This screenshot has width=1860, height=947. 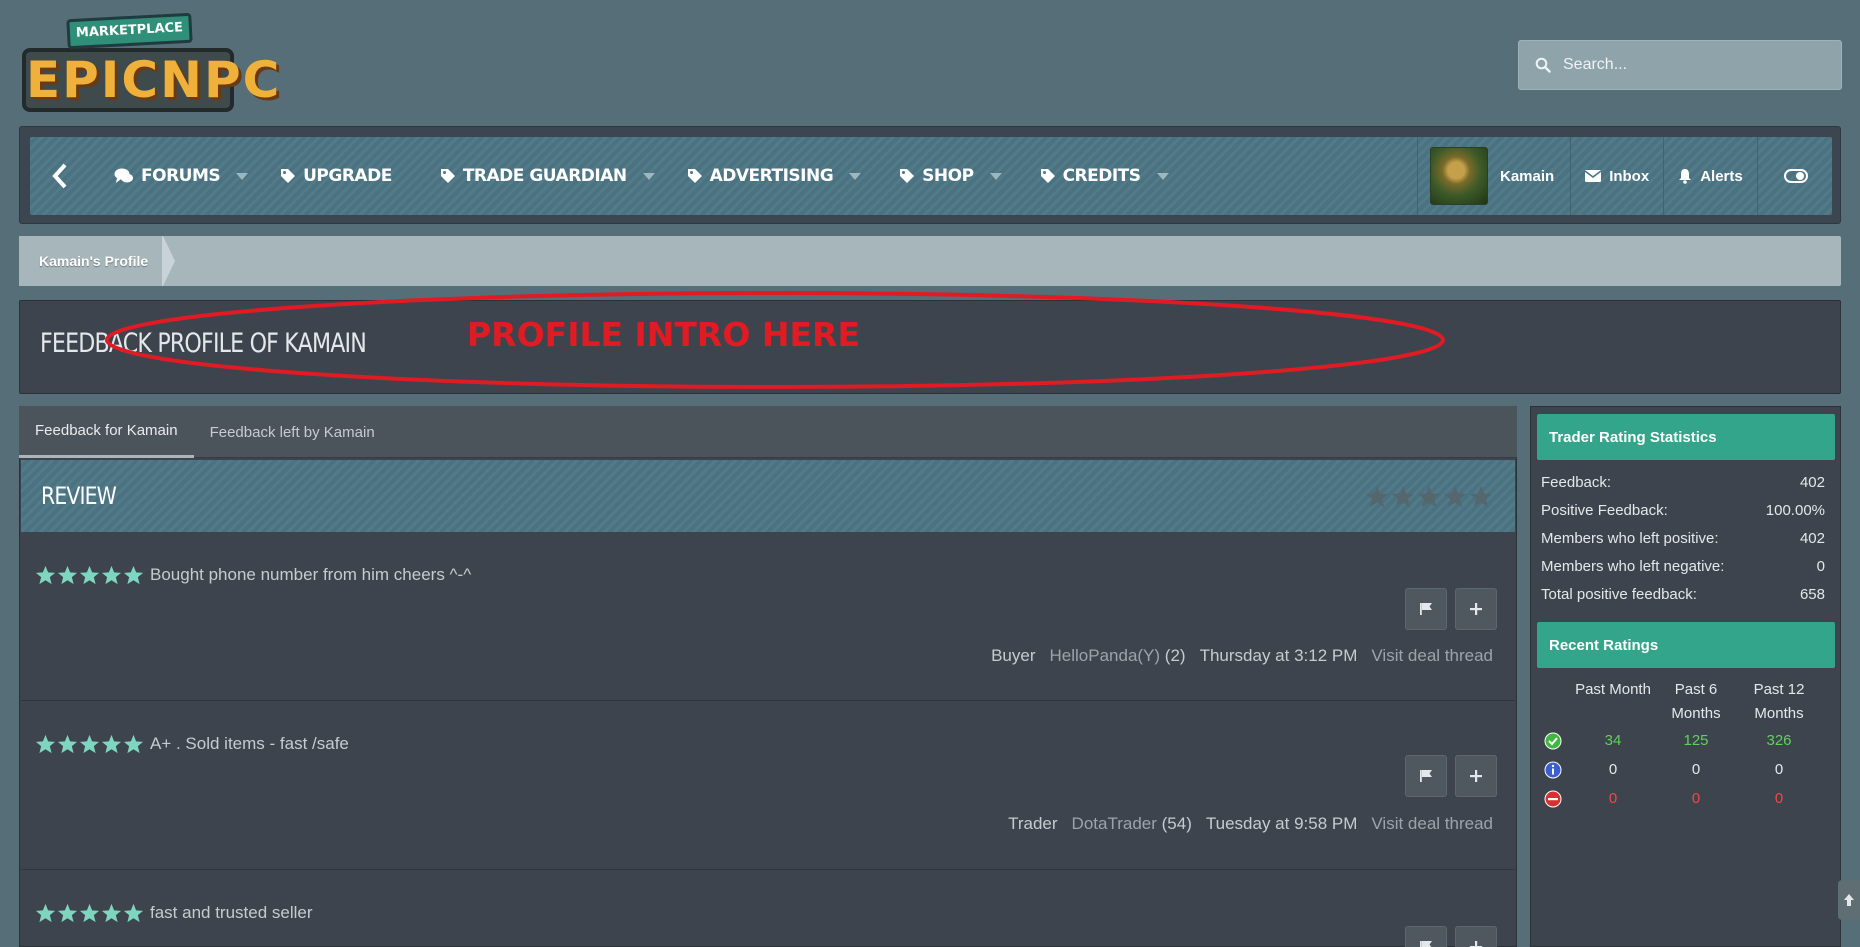 What do you see at coordinates (1630, 538) in the screenshot?
I see `stat-label: Members who left positive:` at bounding box center [1630, 538].